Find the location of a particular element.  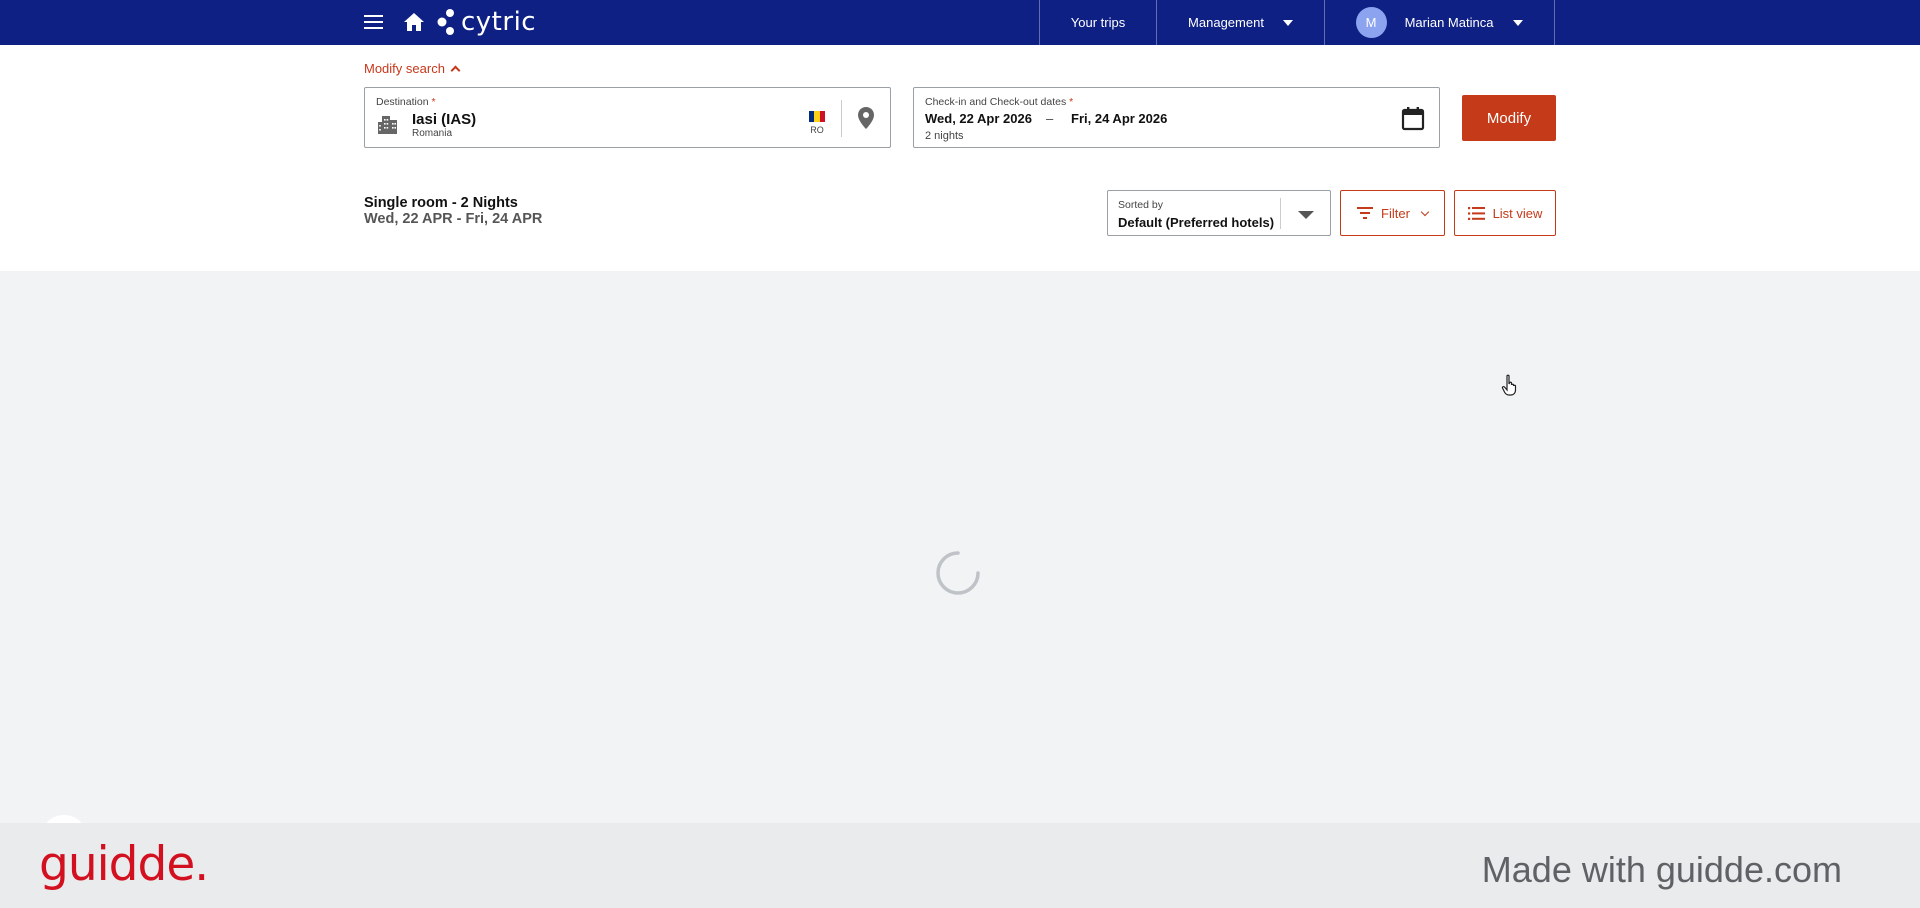

chevron-down-icon is located at coordinates (1425, 211).